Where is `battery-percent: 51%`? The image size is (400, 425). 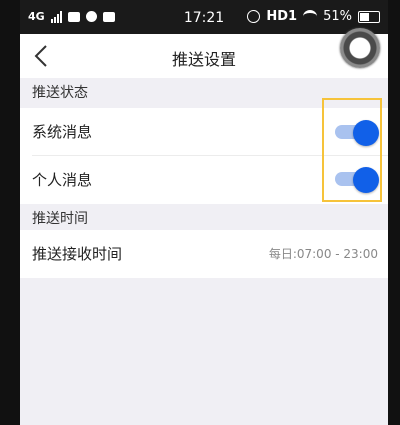 battery-percent: 51% is located at coordinates (337, 16).